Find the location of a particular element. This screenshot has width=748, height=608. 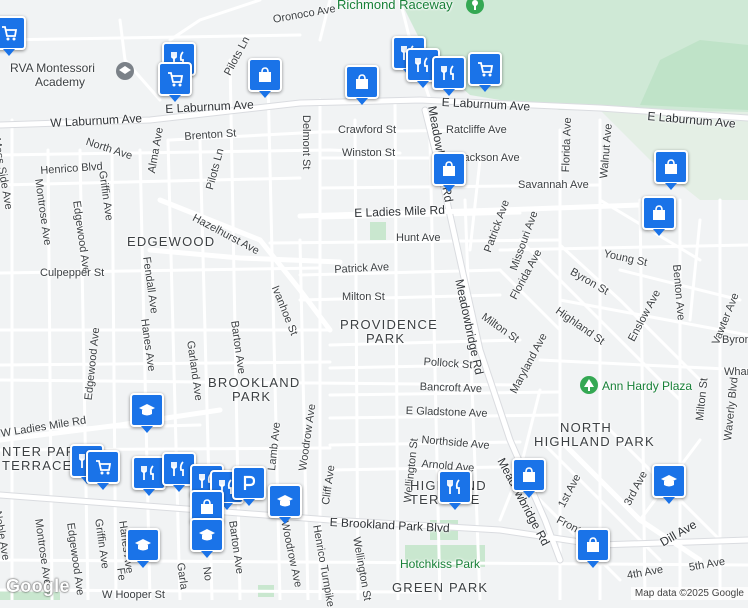

street-label: Crawford St is located at coordinates (367, 130).